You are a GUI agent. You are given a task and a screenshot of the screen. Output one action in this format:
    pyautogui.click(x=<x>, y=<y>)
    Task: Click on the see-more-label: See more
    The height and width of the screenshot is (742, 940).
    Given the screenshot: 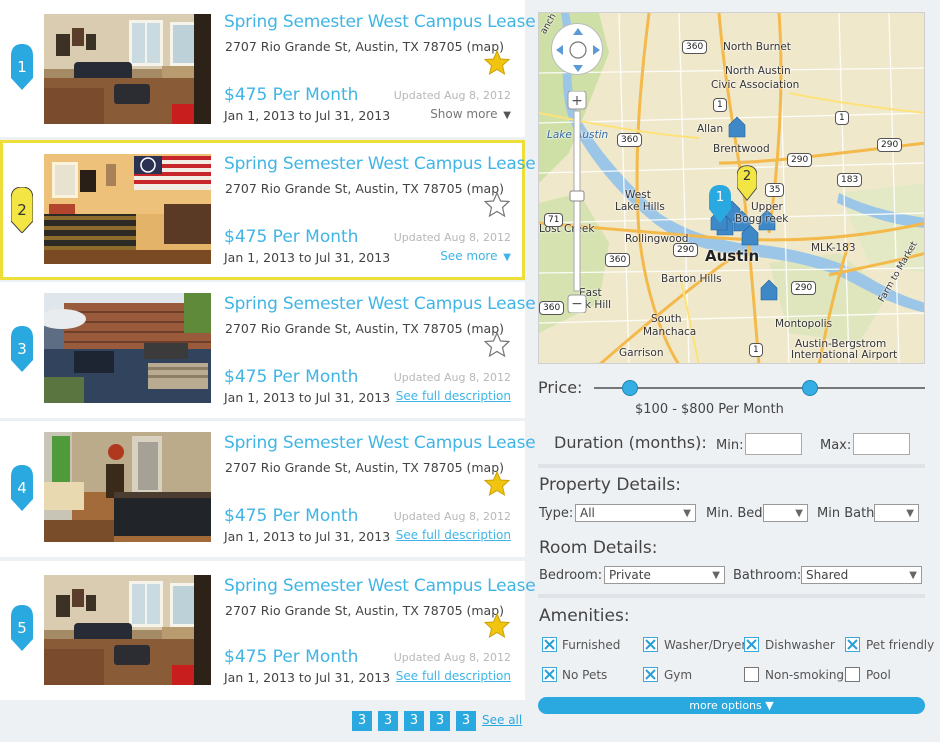 What is the action you would take?
    pyautogui.click(x=469, y=256)
    